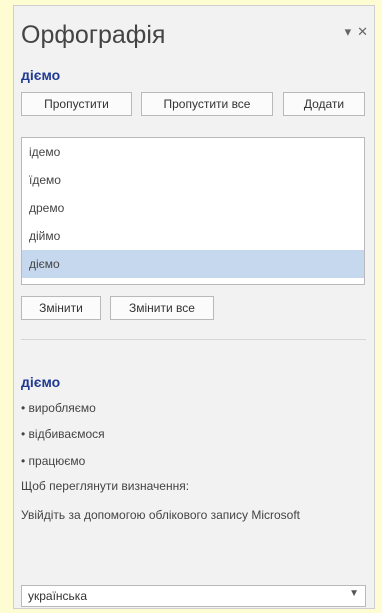  Describe the element at coordinates (193, 208) in the screenshot. I see `suggestion-item: дремо` at that location.